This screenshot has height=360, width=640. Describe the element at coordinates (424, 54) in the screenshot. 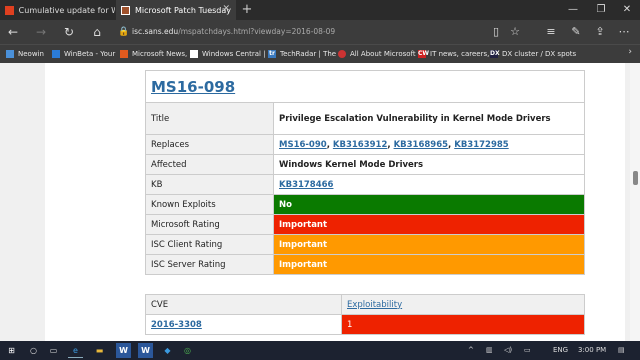

I see `cw-icon: CW` at that location.